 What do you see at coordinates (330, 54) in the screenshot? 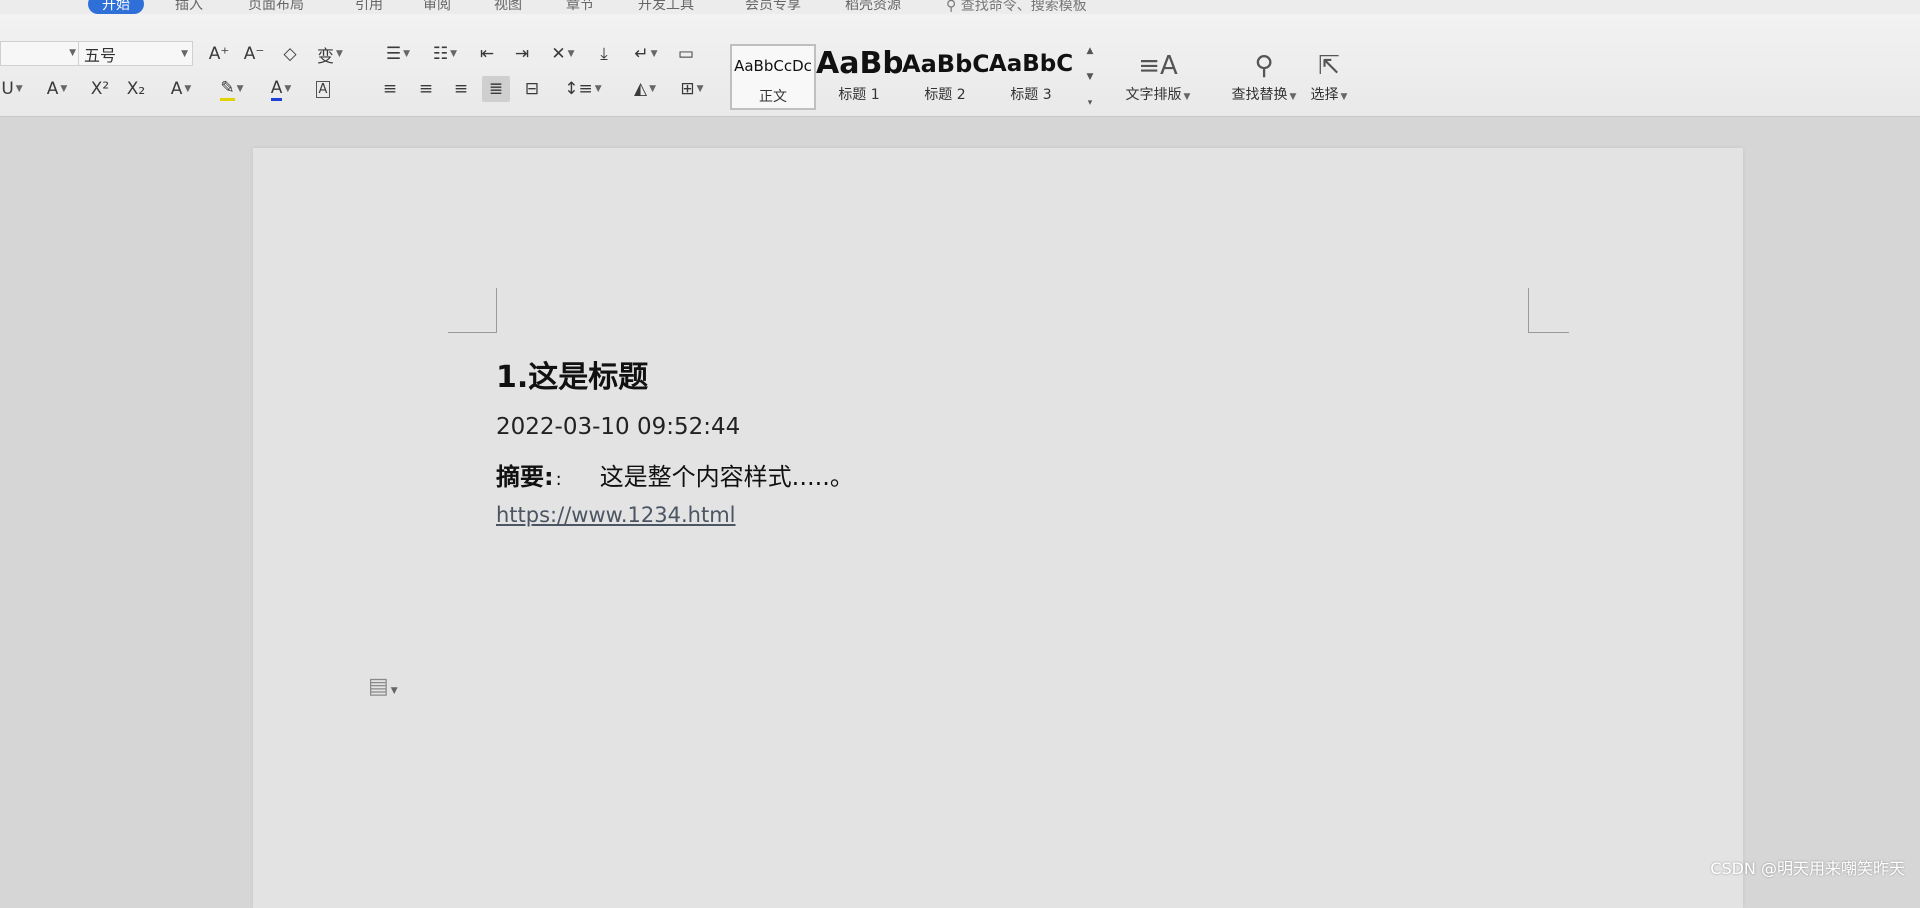
I see `phonetic-guide-button: 变 ▼` at bounding box center [330, 54].